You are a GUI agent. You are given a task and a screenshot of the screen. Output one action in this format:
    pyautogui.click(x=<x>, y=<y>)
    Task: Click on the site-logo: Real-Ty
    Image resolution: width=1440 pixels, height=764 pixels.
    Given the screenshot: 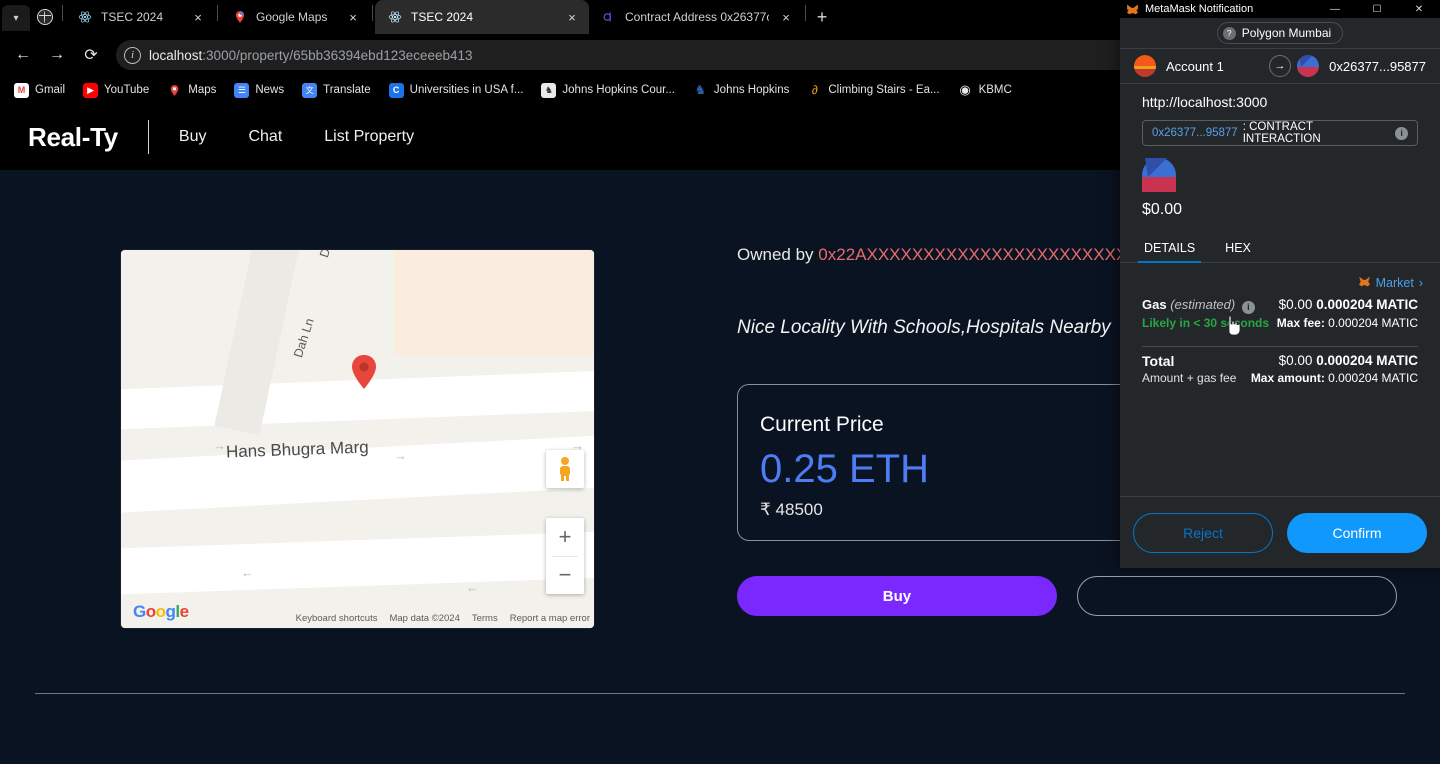 What is the action you would take?
    pyautogui.click(x=73, y=137)
    